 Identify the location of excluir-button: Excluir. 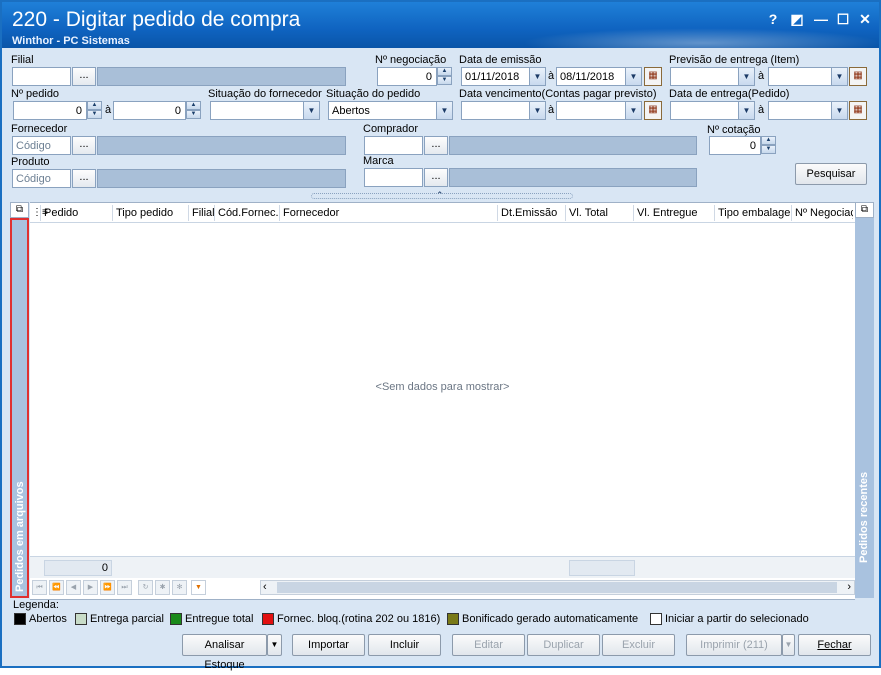
(638, 645).